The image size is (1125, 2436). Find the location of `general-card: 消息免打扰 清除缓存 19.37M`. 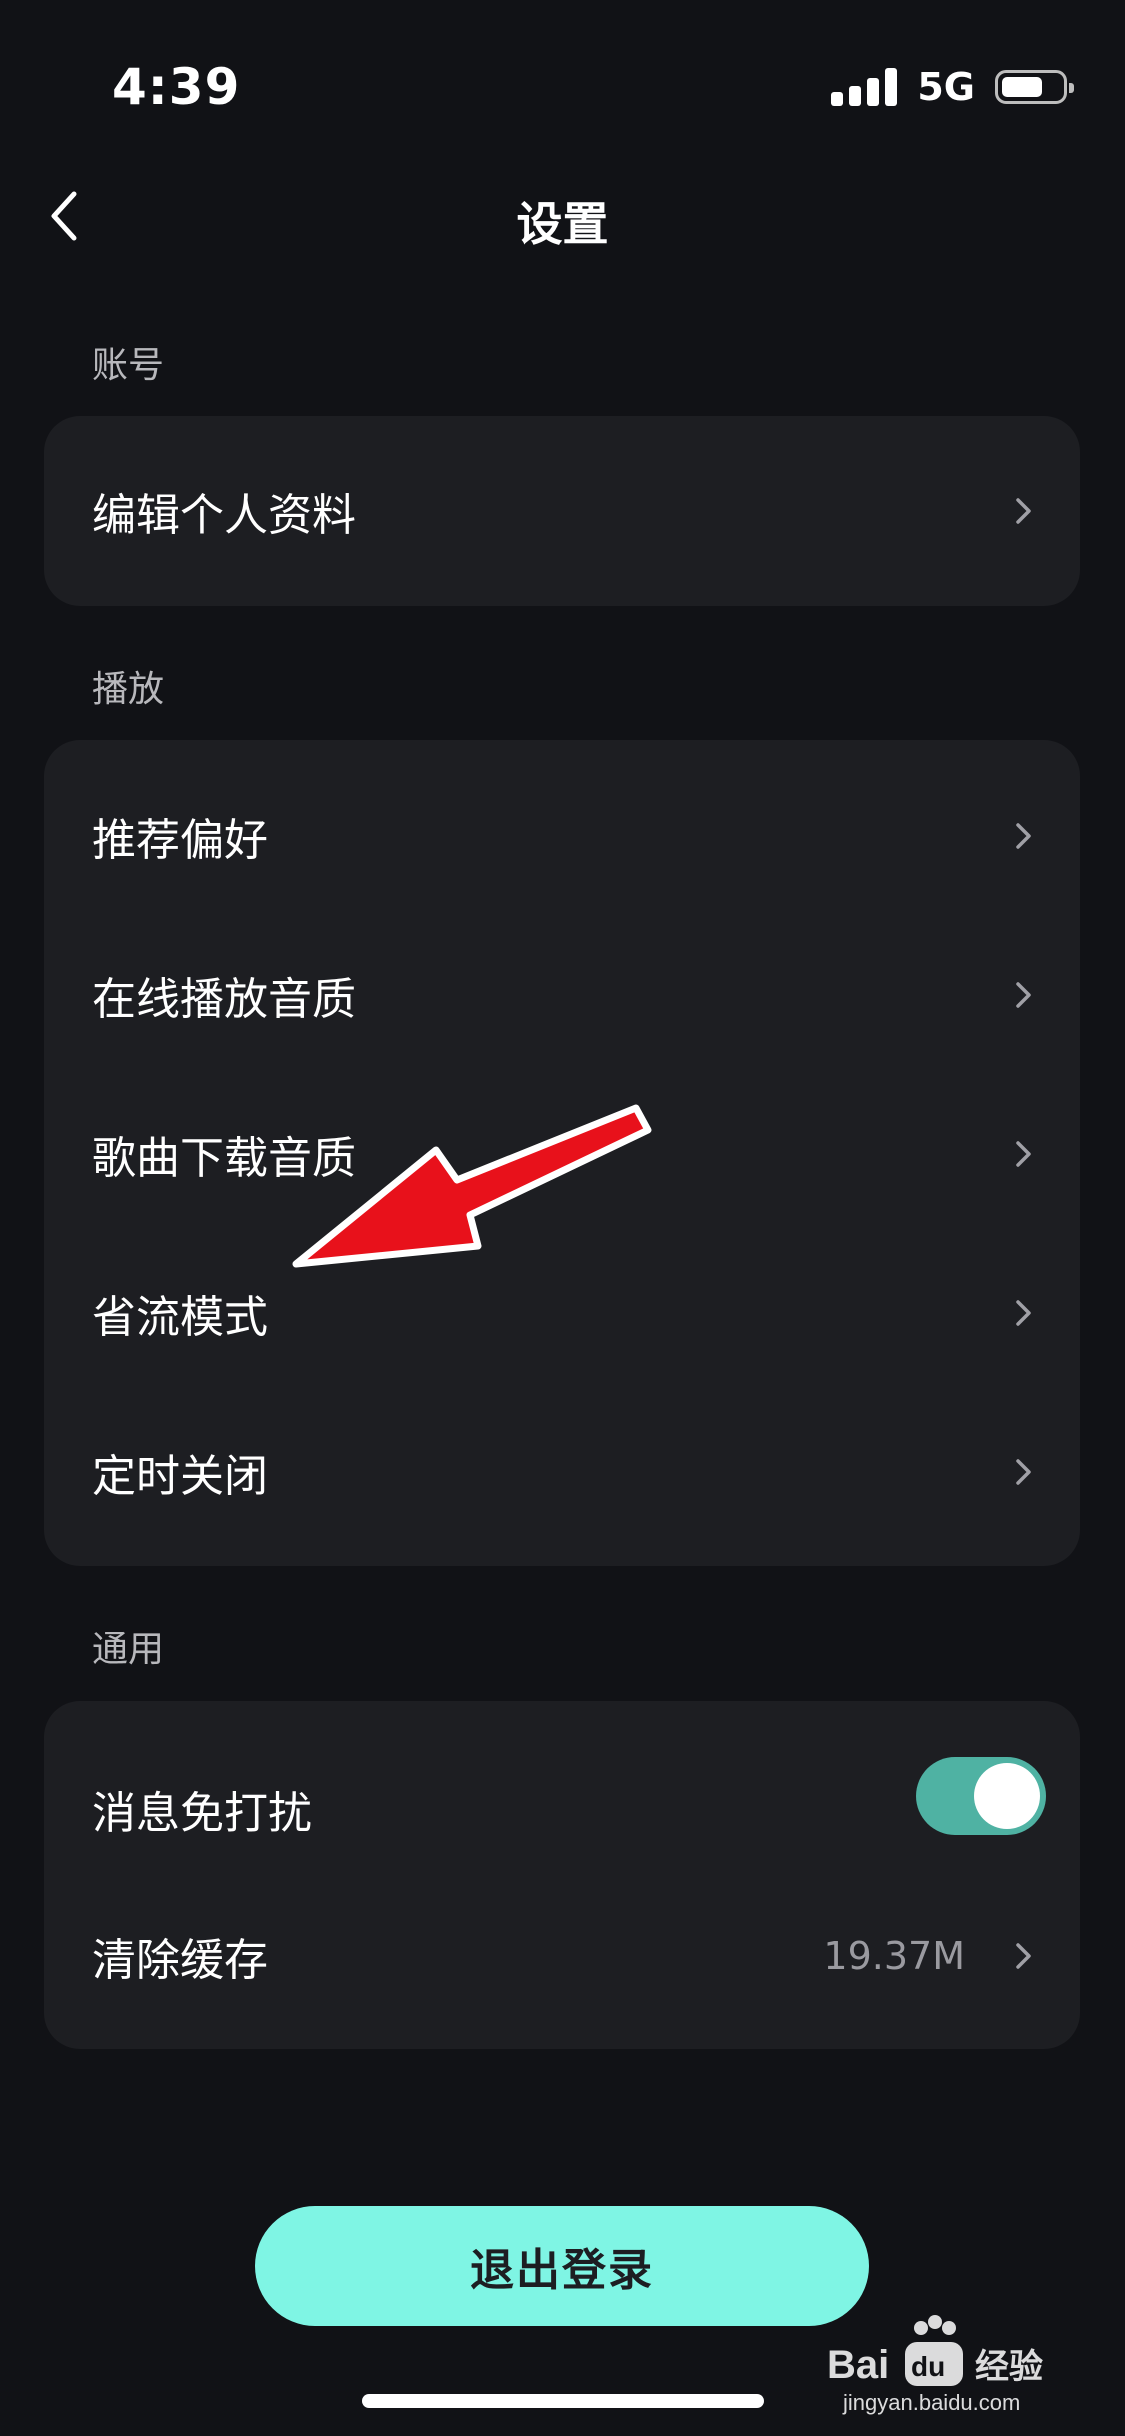

general-card: 消息免打扰 清除缓存 19.37M is located at coordinates (562, 1875).